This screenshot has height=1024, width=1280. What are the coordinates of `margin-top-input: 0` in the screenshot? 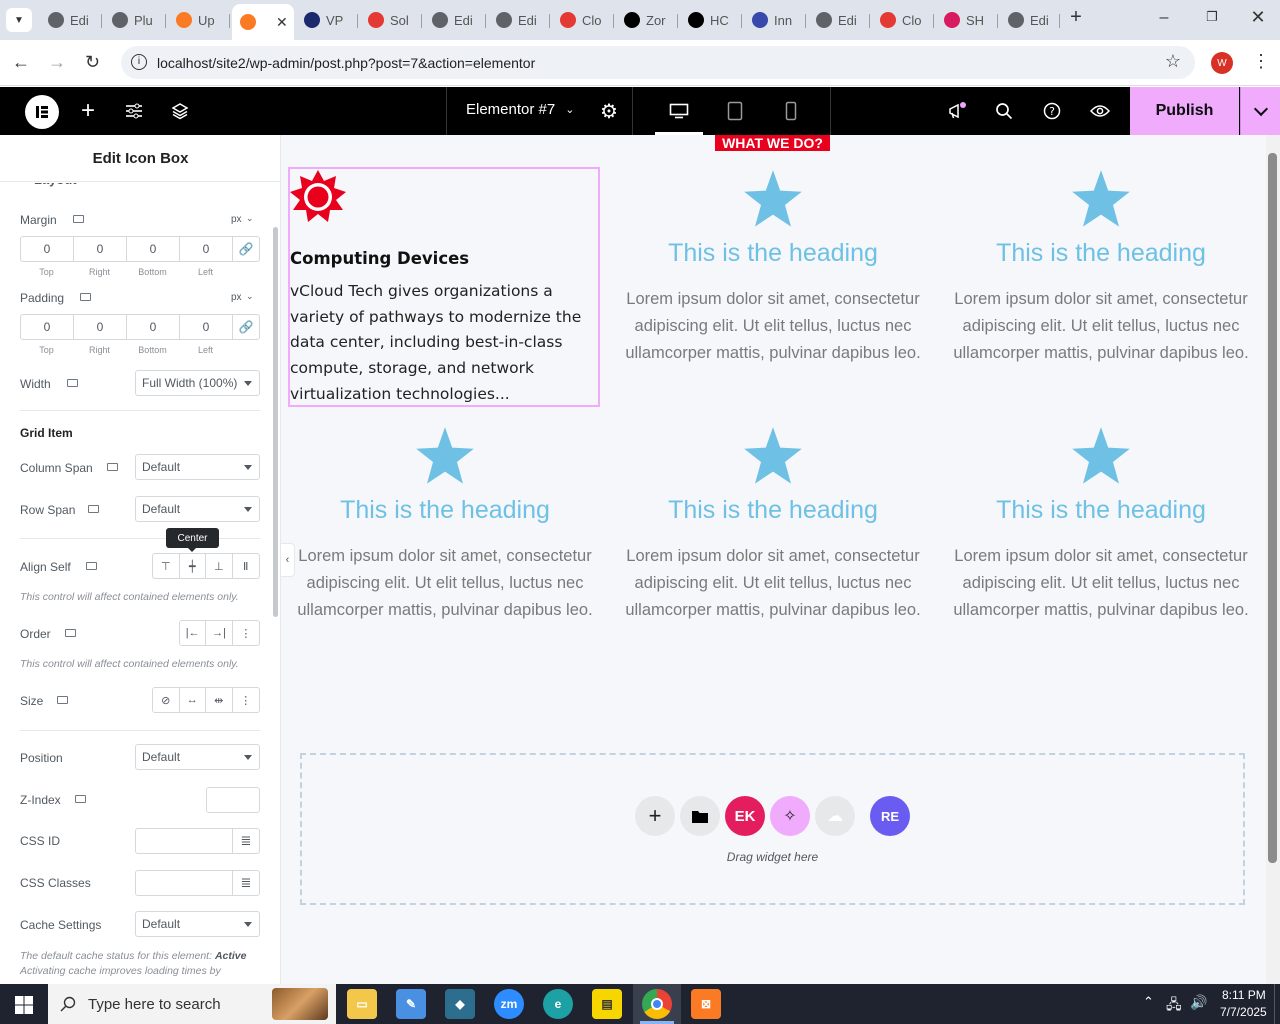 It's located at (47, 249).